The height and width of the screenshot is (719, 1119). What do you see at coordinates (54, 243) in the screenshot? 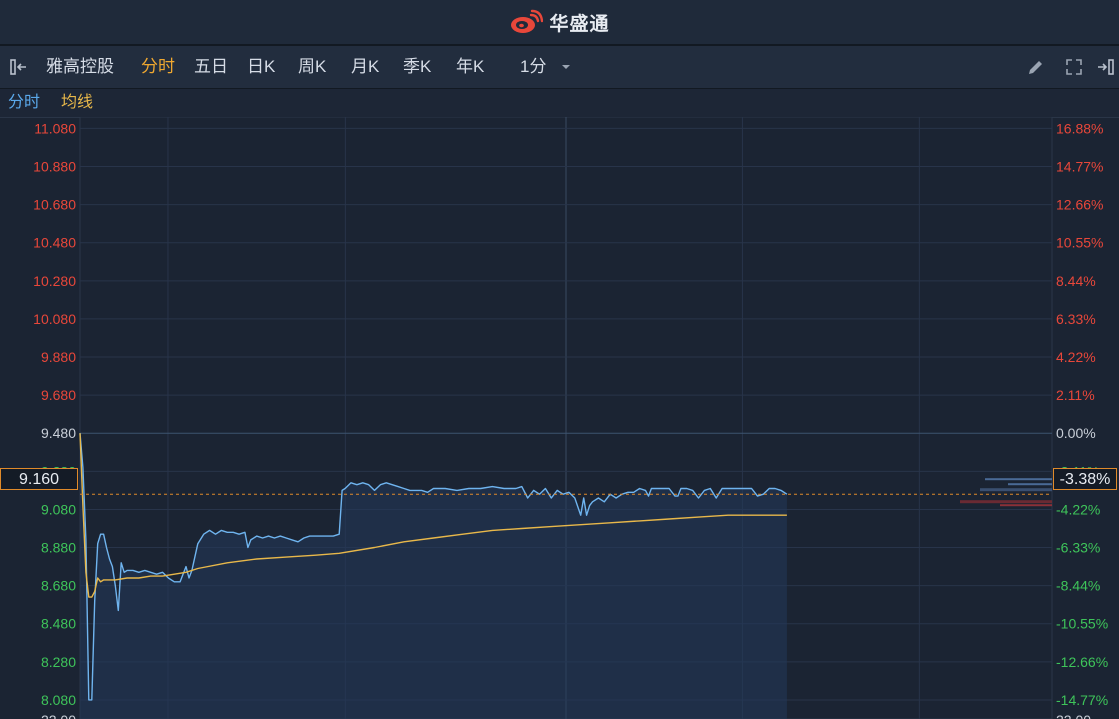
I see `y-axis-price-label: 10.480` at bounding box center [54, 243].